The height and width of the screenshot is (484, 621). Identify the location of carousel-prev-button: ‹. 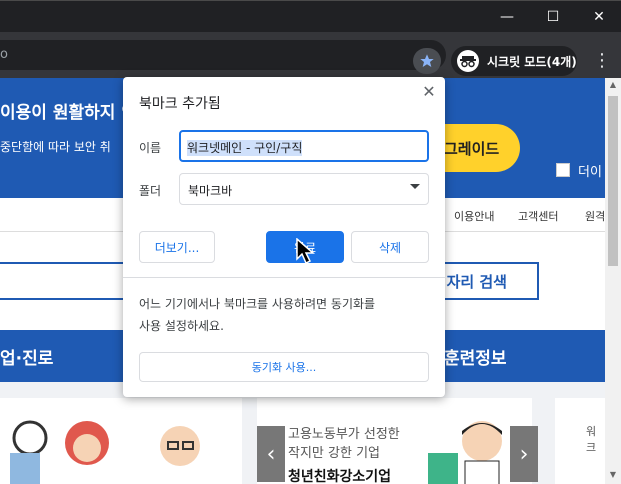
(271, 454).